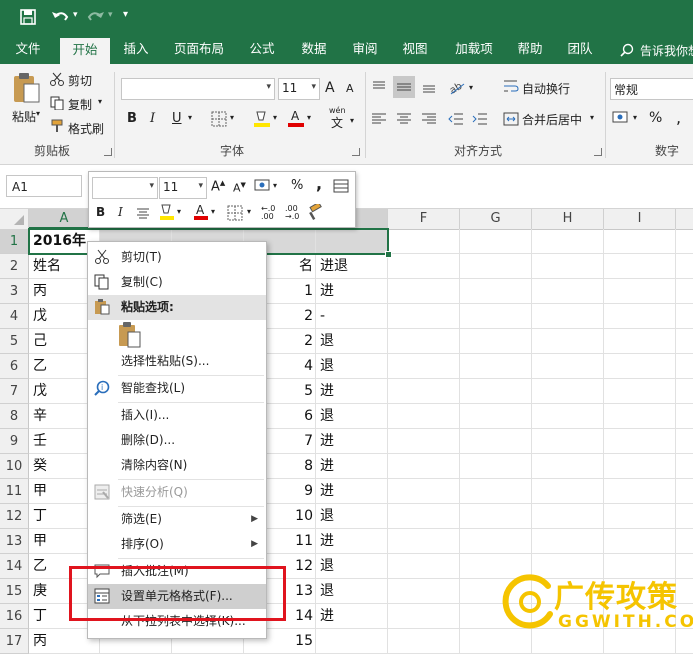 Image resolution: width=693 pixels, height=654 pixels. Describe the element at coordinates (404, 119) in the screenshot. I see `align-center-icon` at that location.